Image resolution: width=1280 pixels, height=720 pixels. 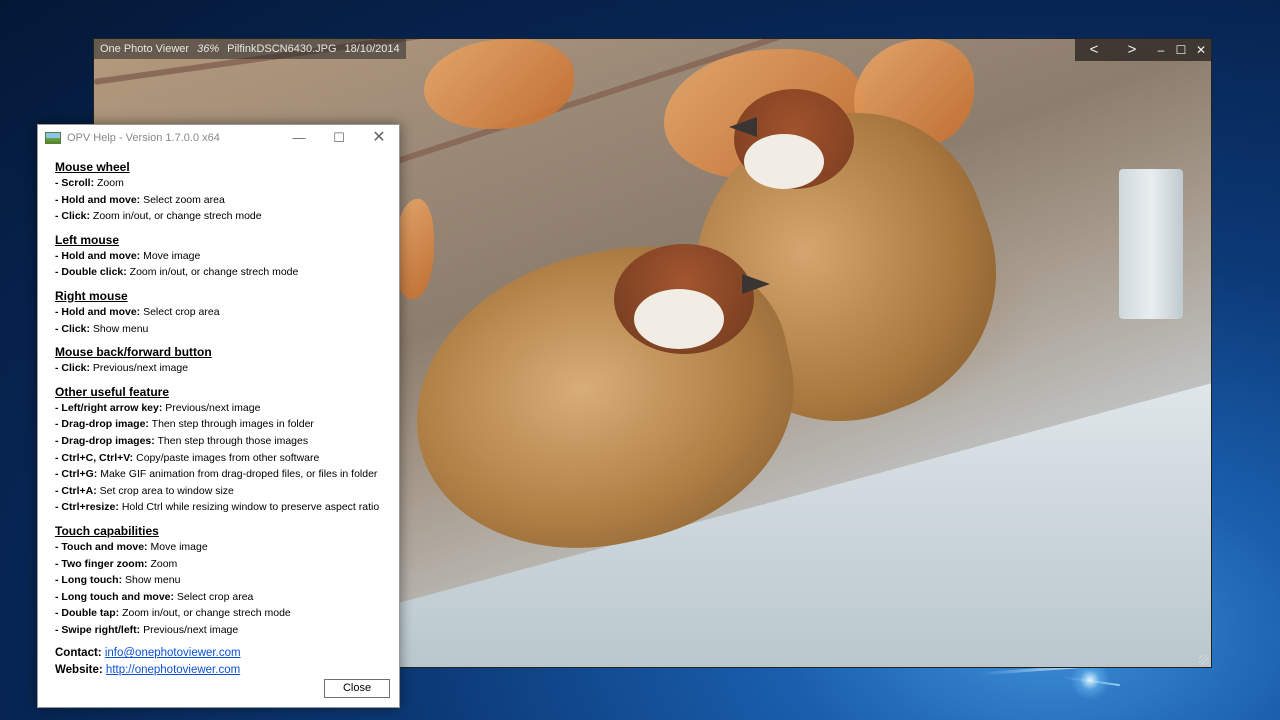 What do you see at coordinates (227, 329) in the screenshot?
I see `help-line: - Click: Show menu` at bounding box center [227, 329].